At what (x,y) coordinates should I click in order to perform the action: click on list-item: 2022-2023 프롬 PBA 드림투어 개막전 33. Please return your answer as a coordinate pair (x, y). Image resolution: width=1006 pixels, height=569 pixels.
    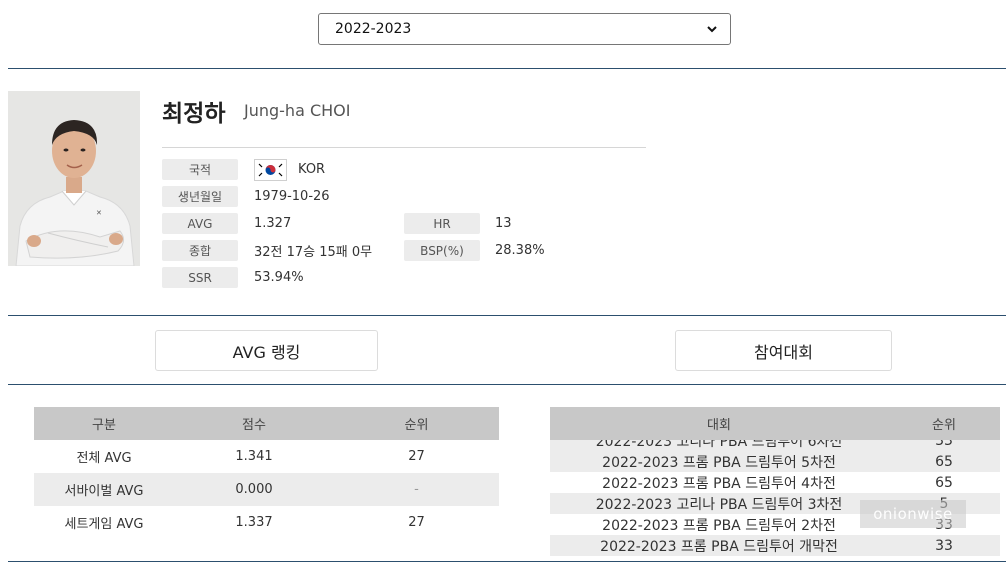
    Looking at the image, I should click on (775, 545).